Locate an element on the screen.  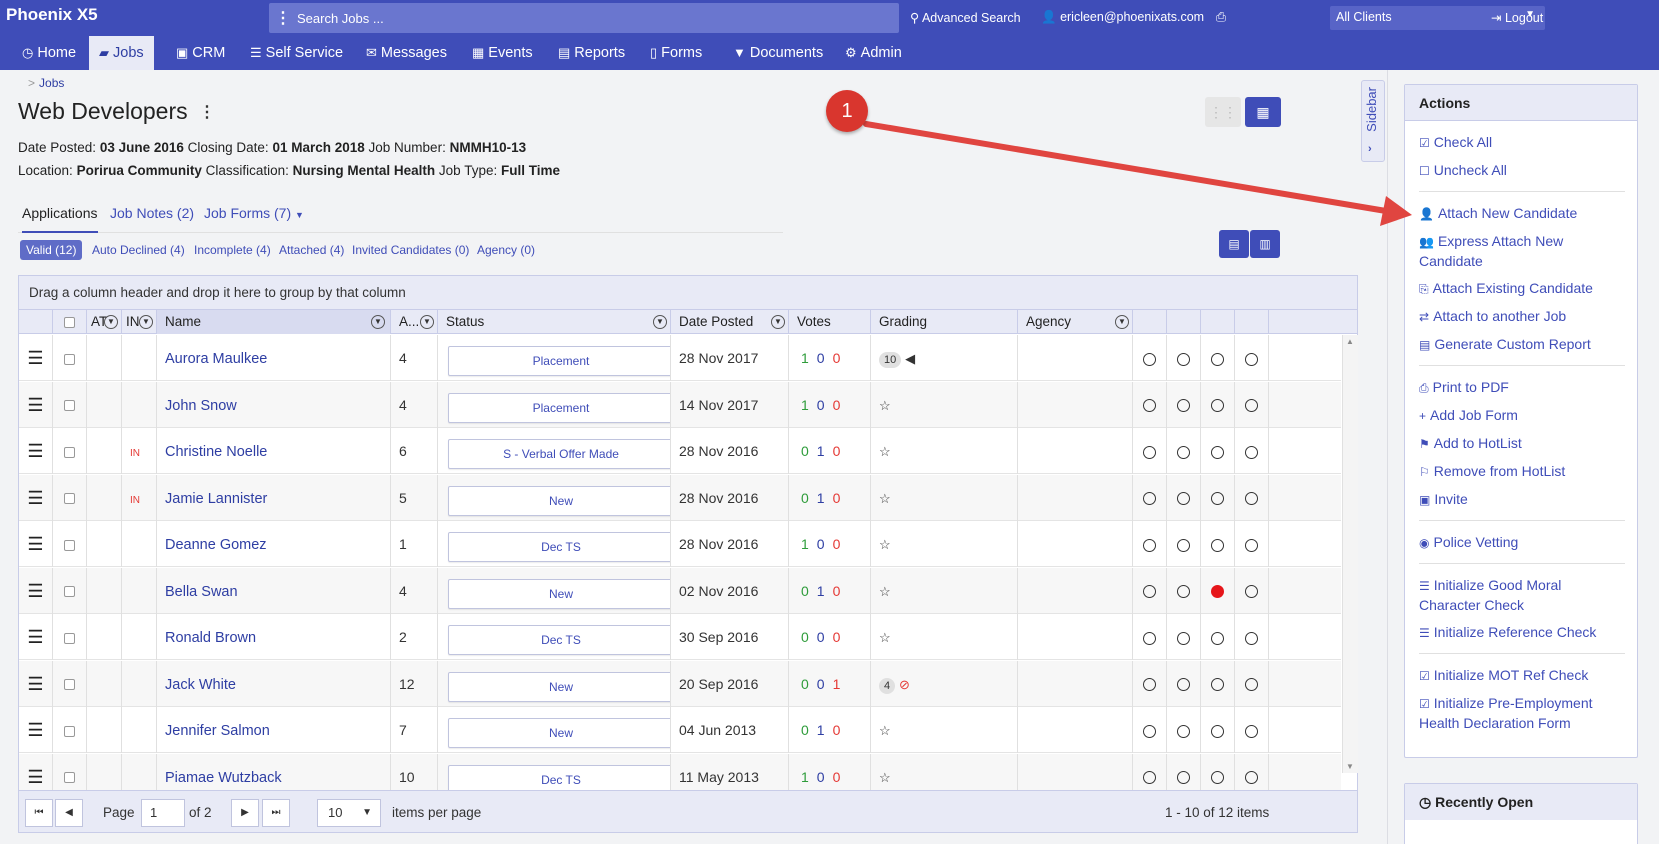
table-row: ☰ Jack White 12 New 20 Sep 2016 0 0 1 4 ⊘ is located at coordinates (680, 683).